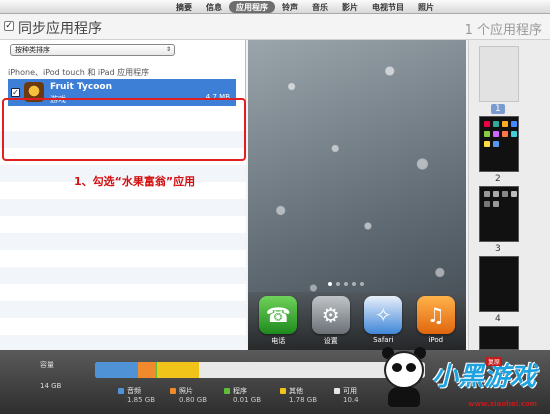 This screenshot has height=414, width=550. I want to click on page-strip: 1 2 3 4, so click(509, 195).